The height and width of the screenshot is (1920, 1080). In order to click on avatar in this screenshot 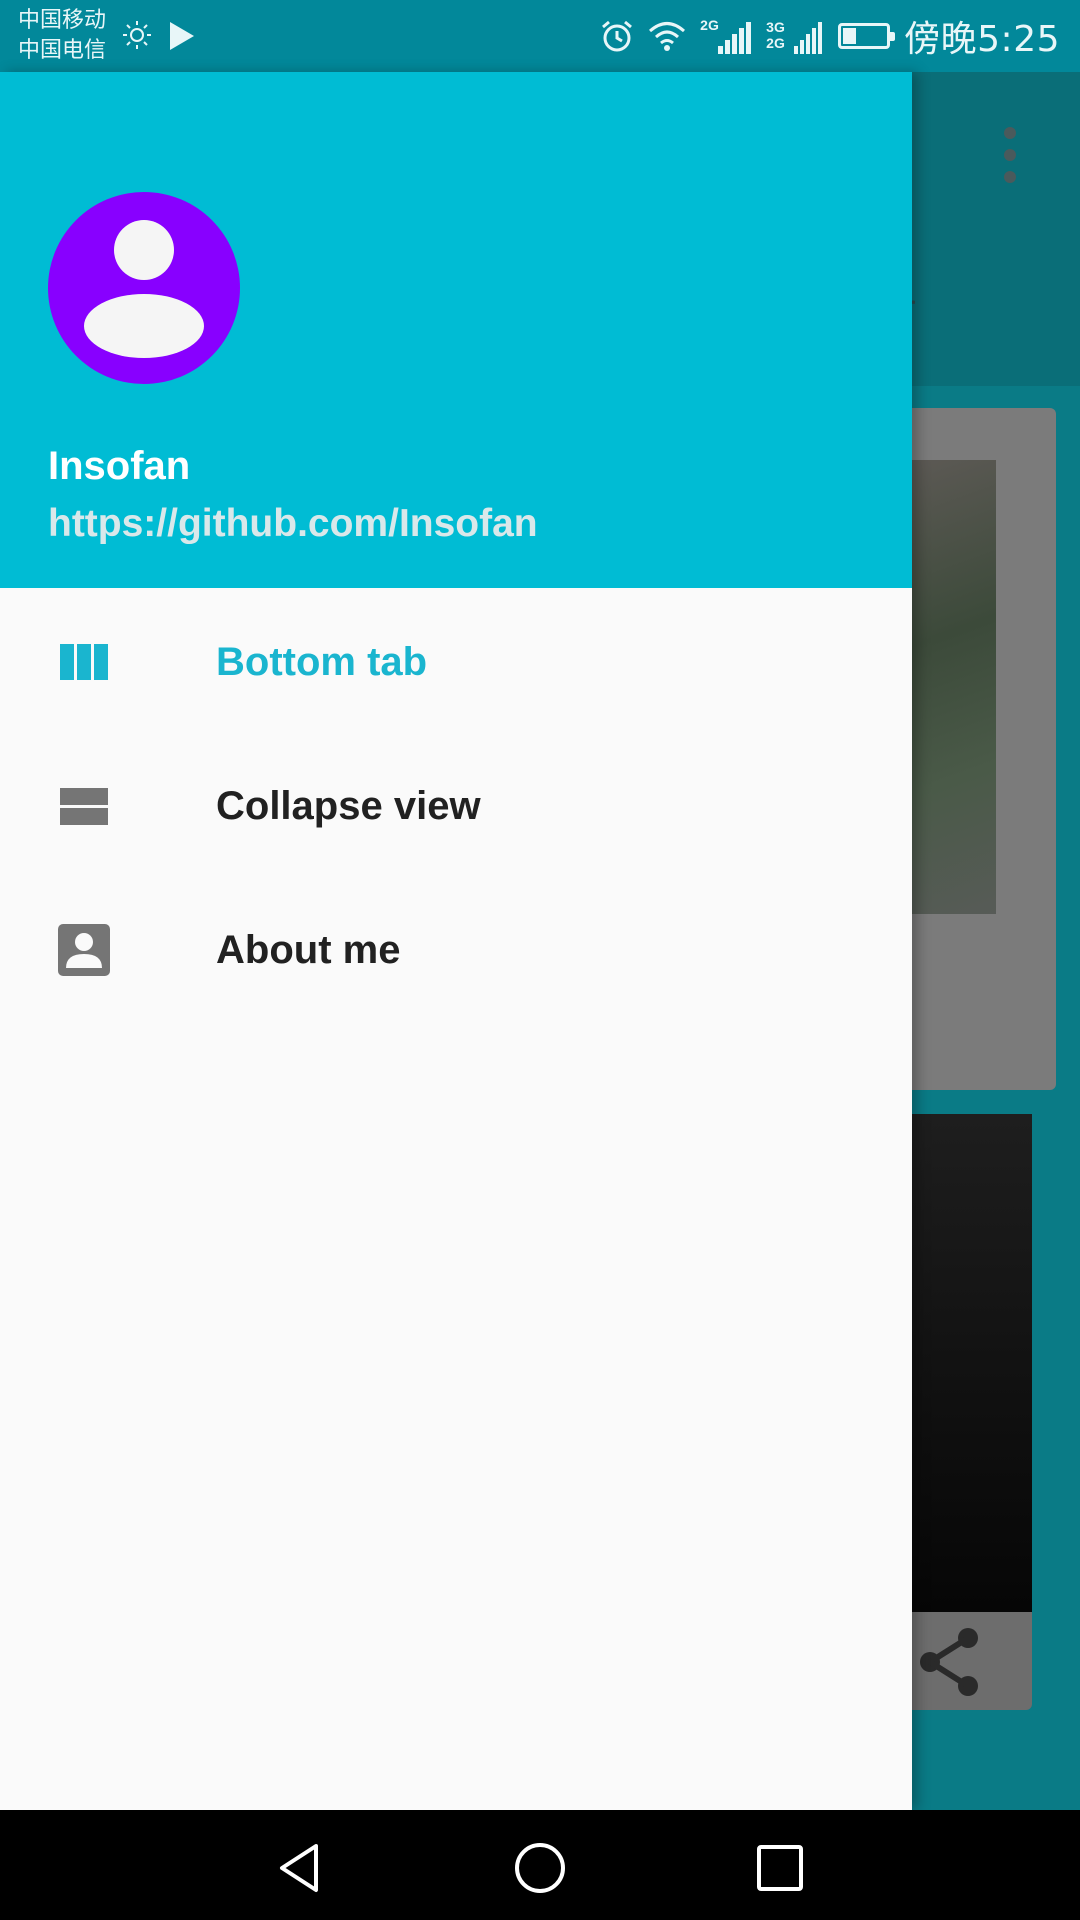, I will do `click(144, 288)`.